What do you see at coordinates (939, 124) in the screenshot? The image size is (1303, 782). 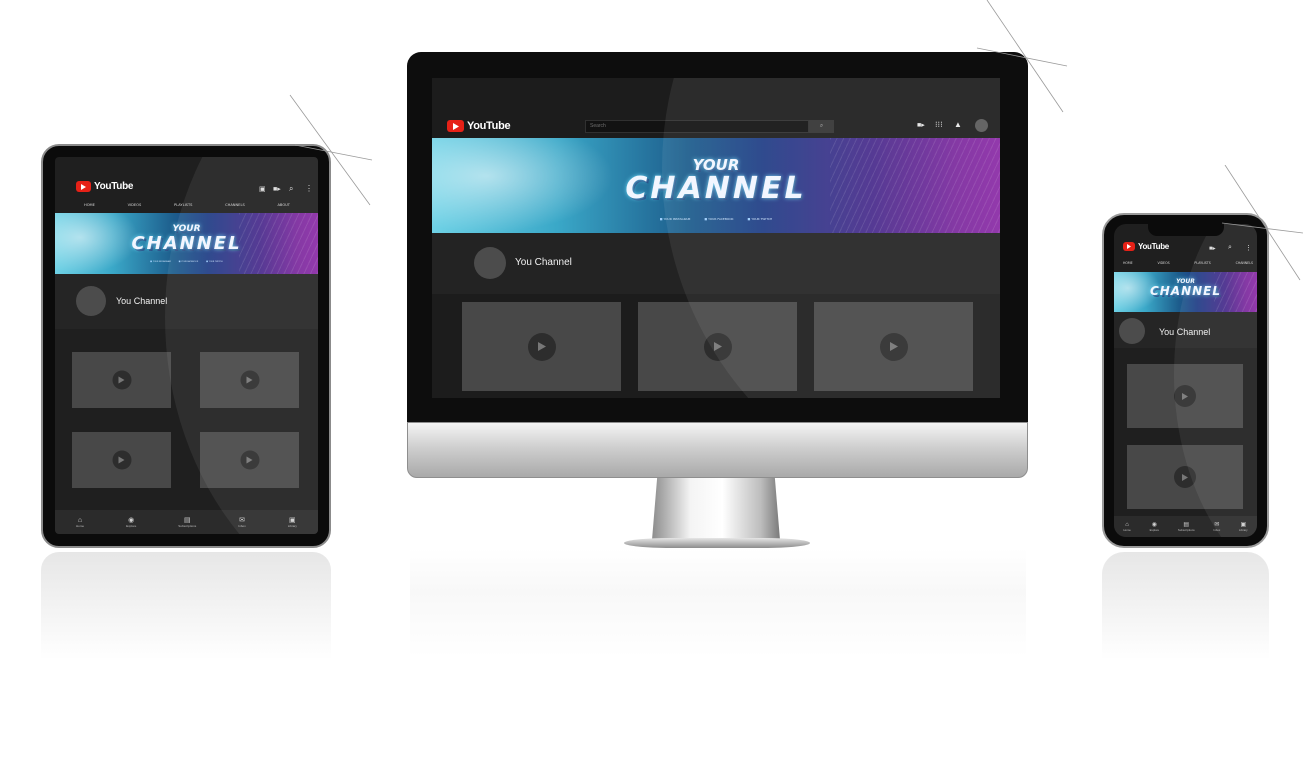 I see `apps-grid-icon: ⁝⁝⁝` at bounding box center [939, 124].